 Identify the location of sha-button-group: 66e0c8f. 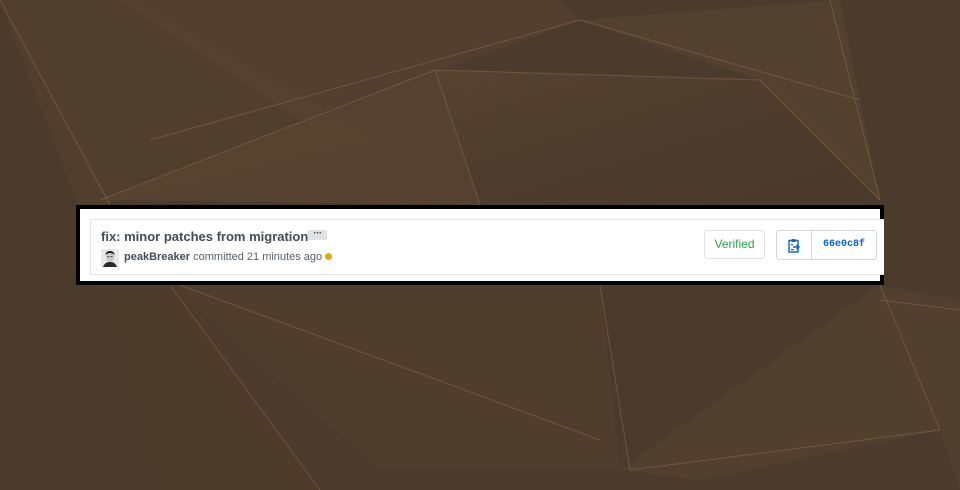
(826, 245).